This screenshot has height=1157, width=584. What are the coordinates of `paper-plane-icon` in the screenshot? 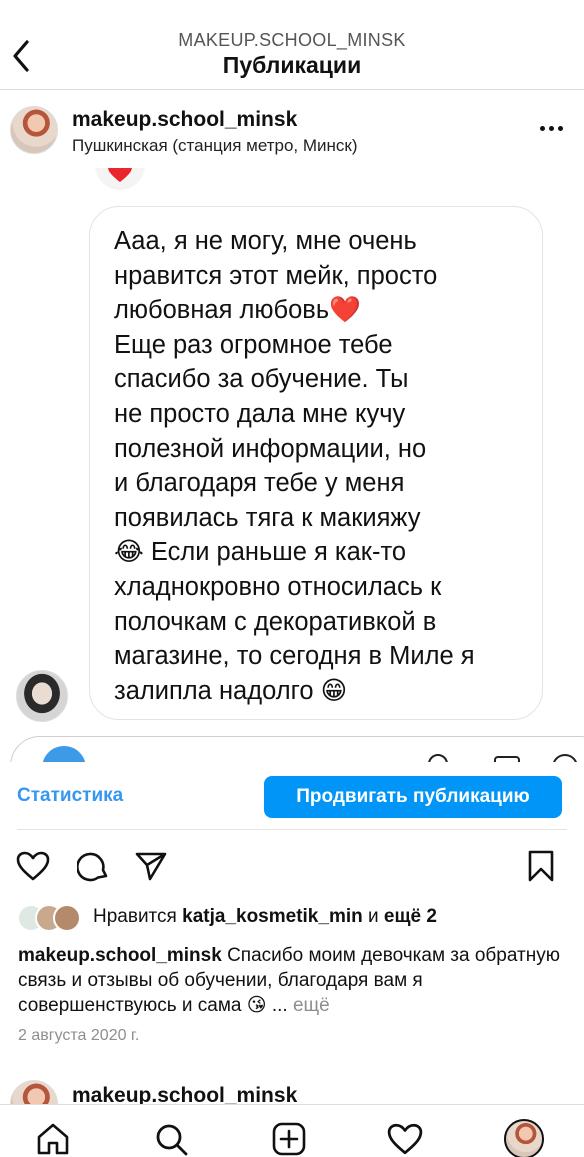 It's located at (151, 866).